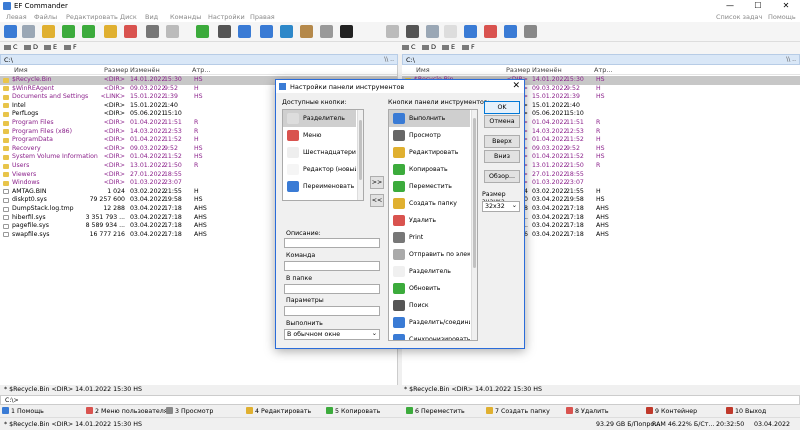 The width and height of the screenshot is (800, 430). I want to click on minimize-button: —, so click(730, 6).